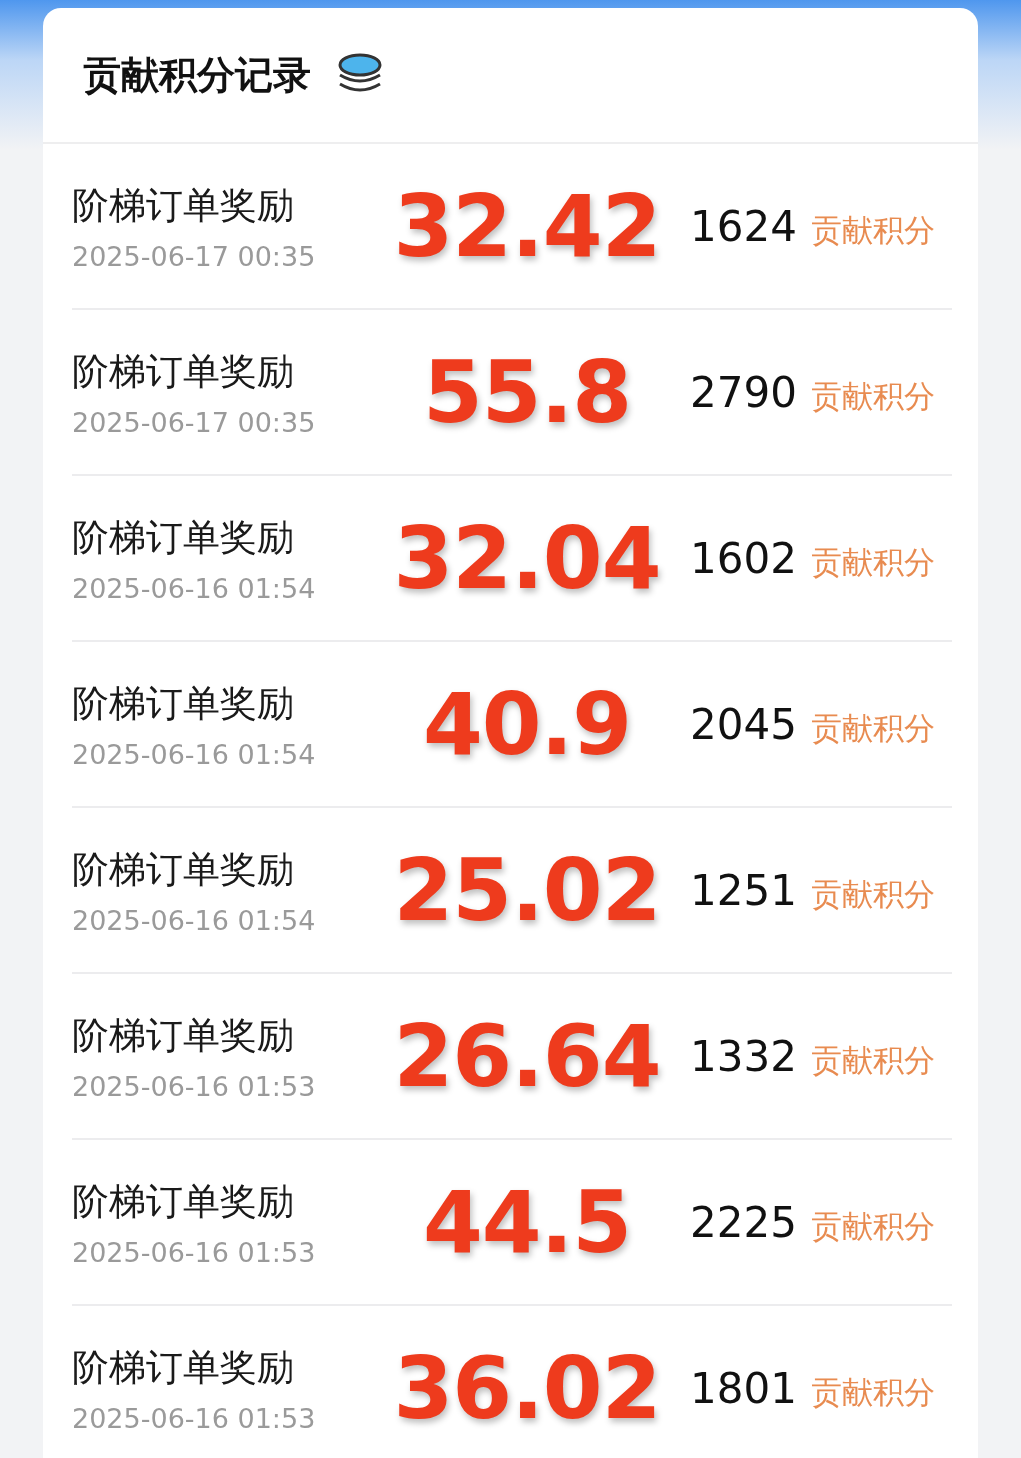  Describe the element at coordinates (743, 724) in the screenshot. I see `points-value: 2045` at that location.